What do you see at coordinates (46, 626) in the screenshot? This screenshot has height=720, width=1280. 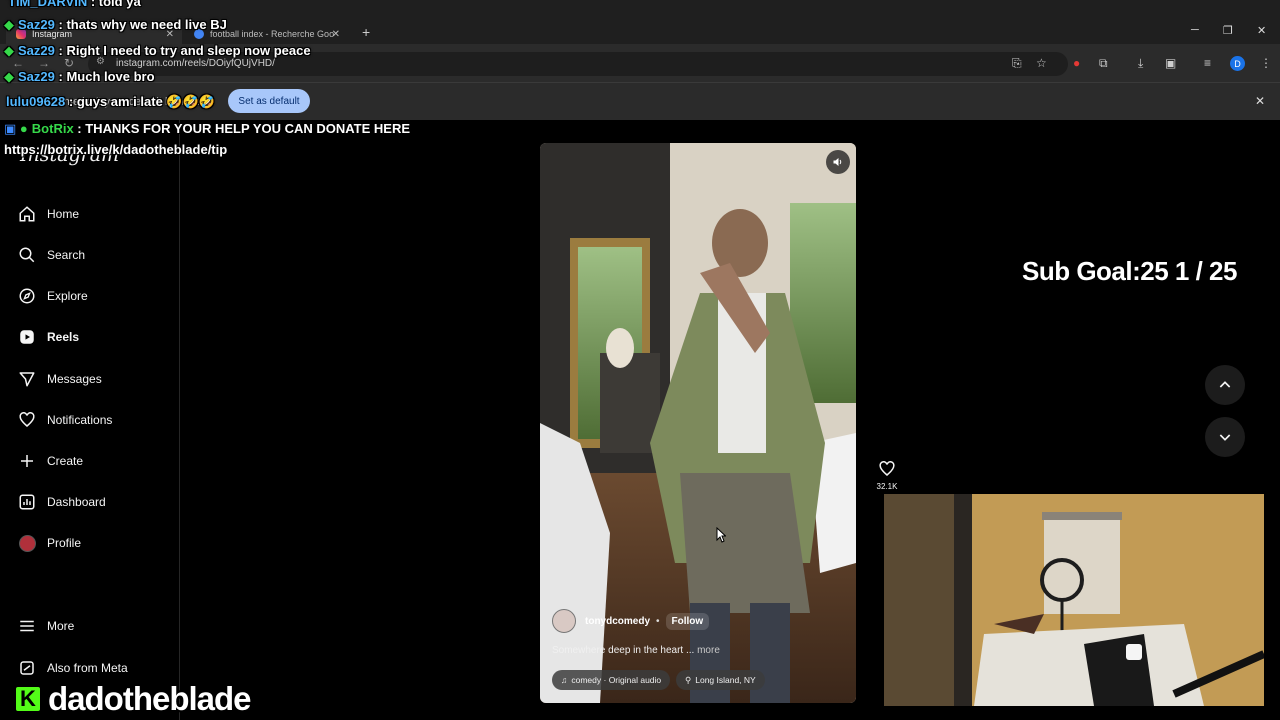 I see `sidebar-item-more: More` at bounding box center [46, 626].